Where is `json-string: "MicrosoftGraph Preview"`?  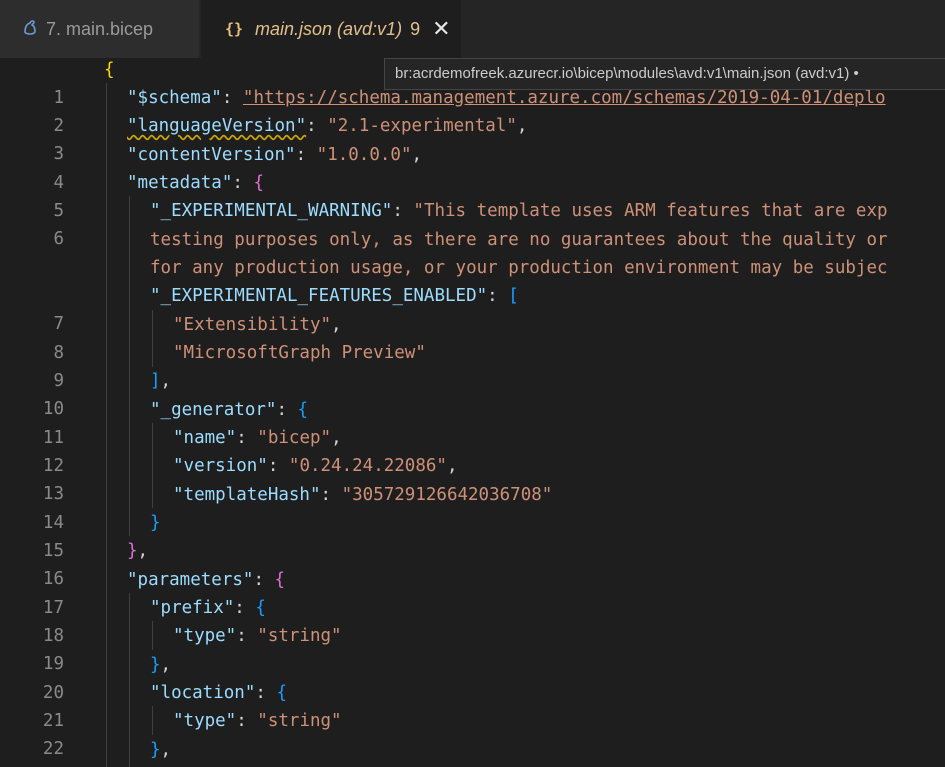
json-string: "MicrosoftGraph Preview" is located at coordinates (299, 353).